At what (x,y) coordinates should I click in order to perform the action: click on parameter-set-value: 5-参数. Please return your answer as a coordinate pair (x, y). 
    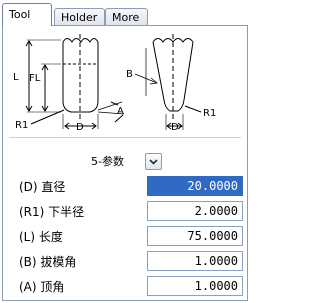
    Looking at the image, I should click on (107, 161).